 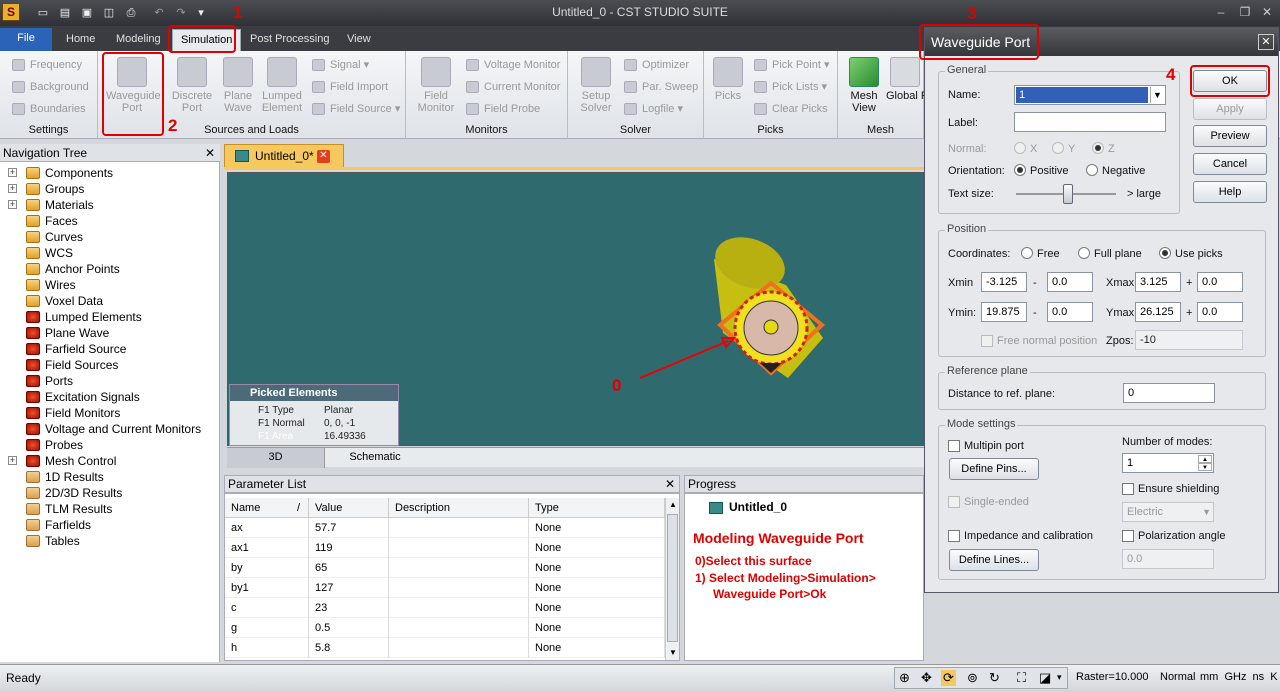 I want to click on par-sweep-button: Par. Sweep, so click(x=660, y=87).